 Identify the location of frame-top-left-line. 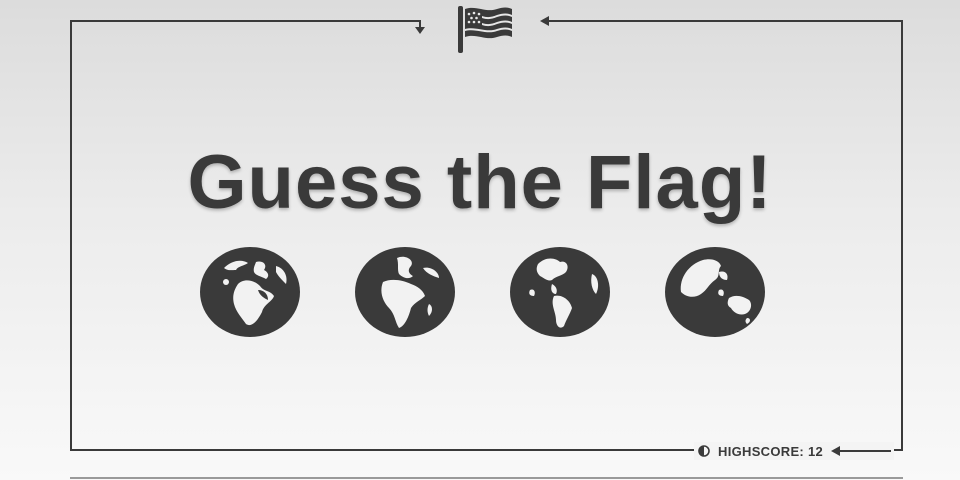
(245, 21).